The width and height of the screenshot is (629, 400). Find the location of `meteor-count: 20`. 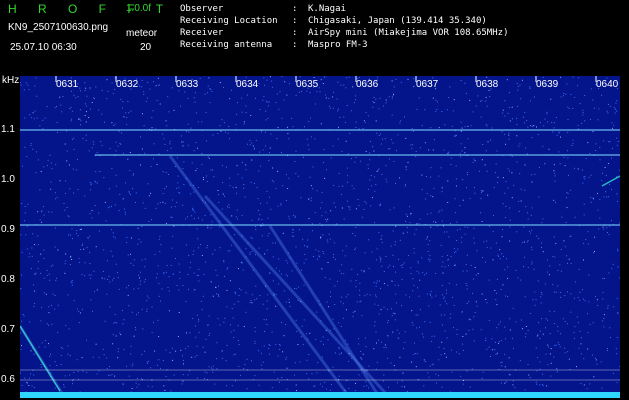

meteor-count: 20 is located at coordinates (146, 47).